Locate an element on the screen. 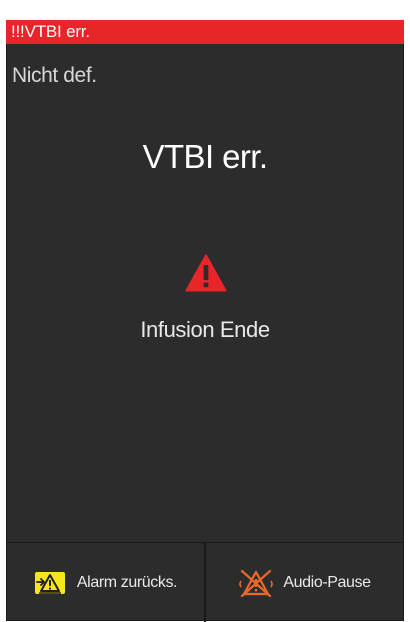  softkey-bar: Alarm zurücks. Audio-Pause is located at coordinates (205, 582).